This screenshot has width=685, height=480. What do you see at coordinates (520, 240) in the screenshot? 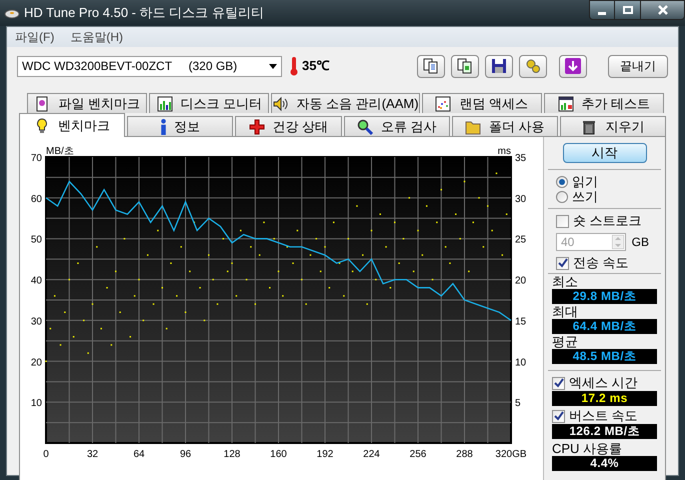
I see `axis-tick-label: 25` at bounding box center [520, 240].